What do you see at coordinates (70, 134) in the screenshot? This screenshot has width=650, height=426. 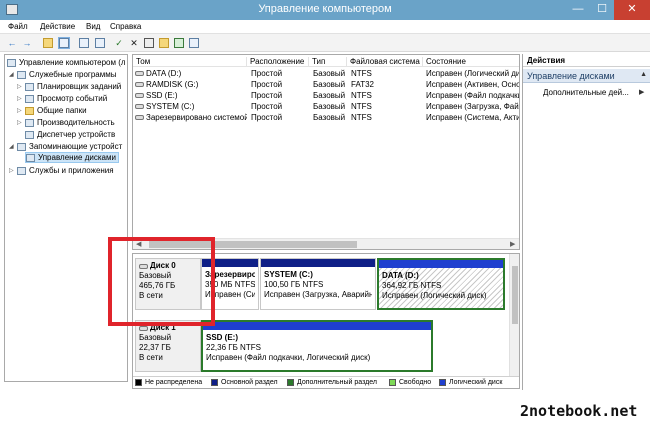 I see `tree-item-device-manager: Диспетчер устройств` at bounding box center [70, 134].